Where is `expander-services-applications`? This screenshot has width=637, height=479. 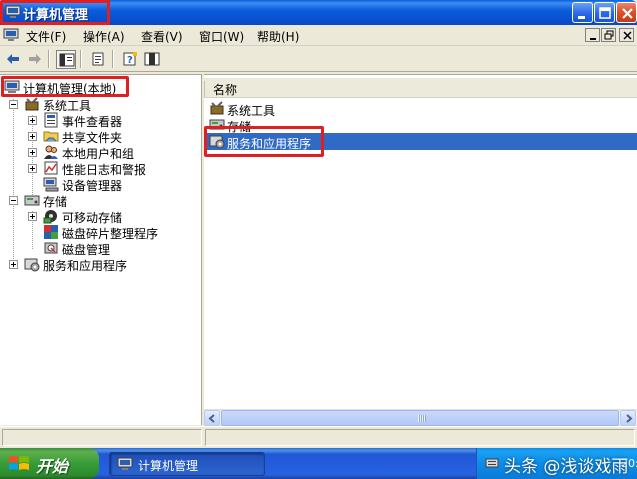
expander-services-applications is located at coordinates (13, 264).